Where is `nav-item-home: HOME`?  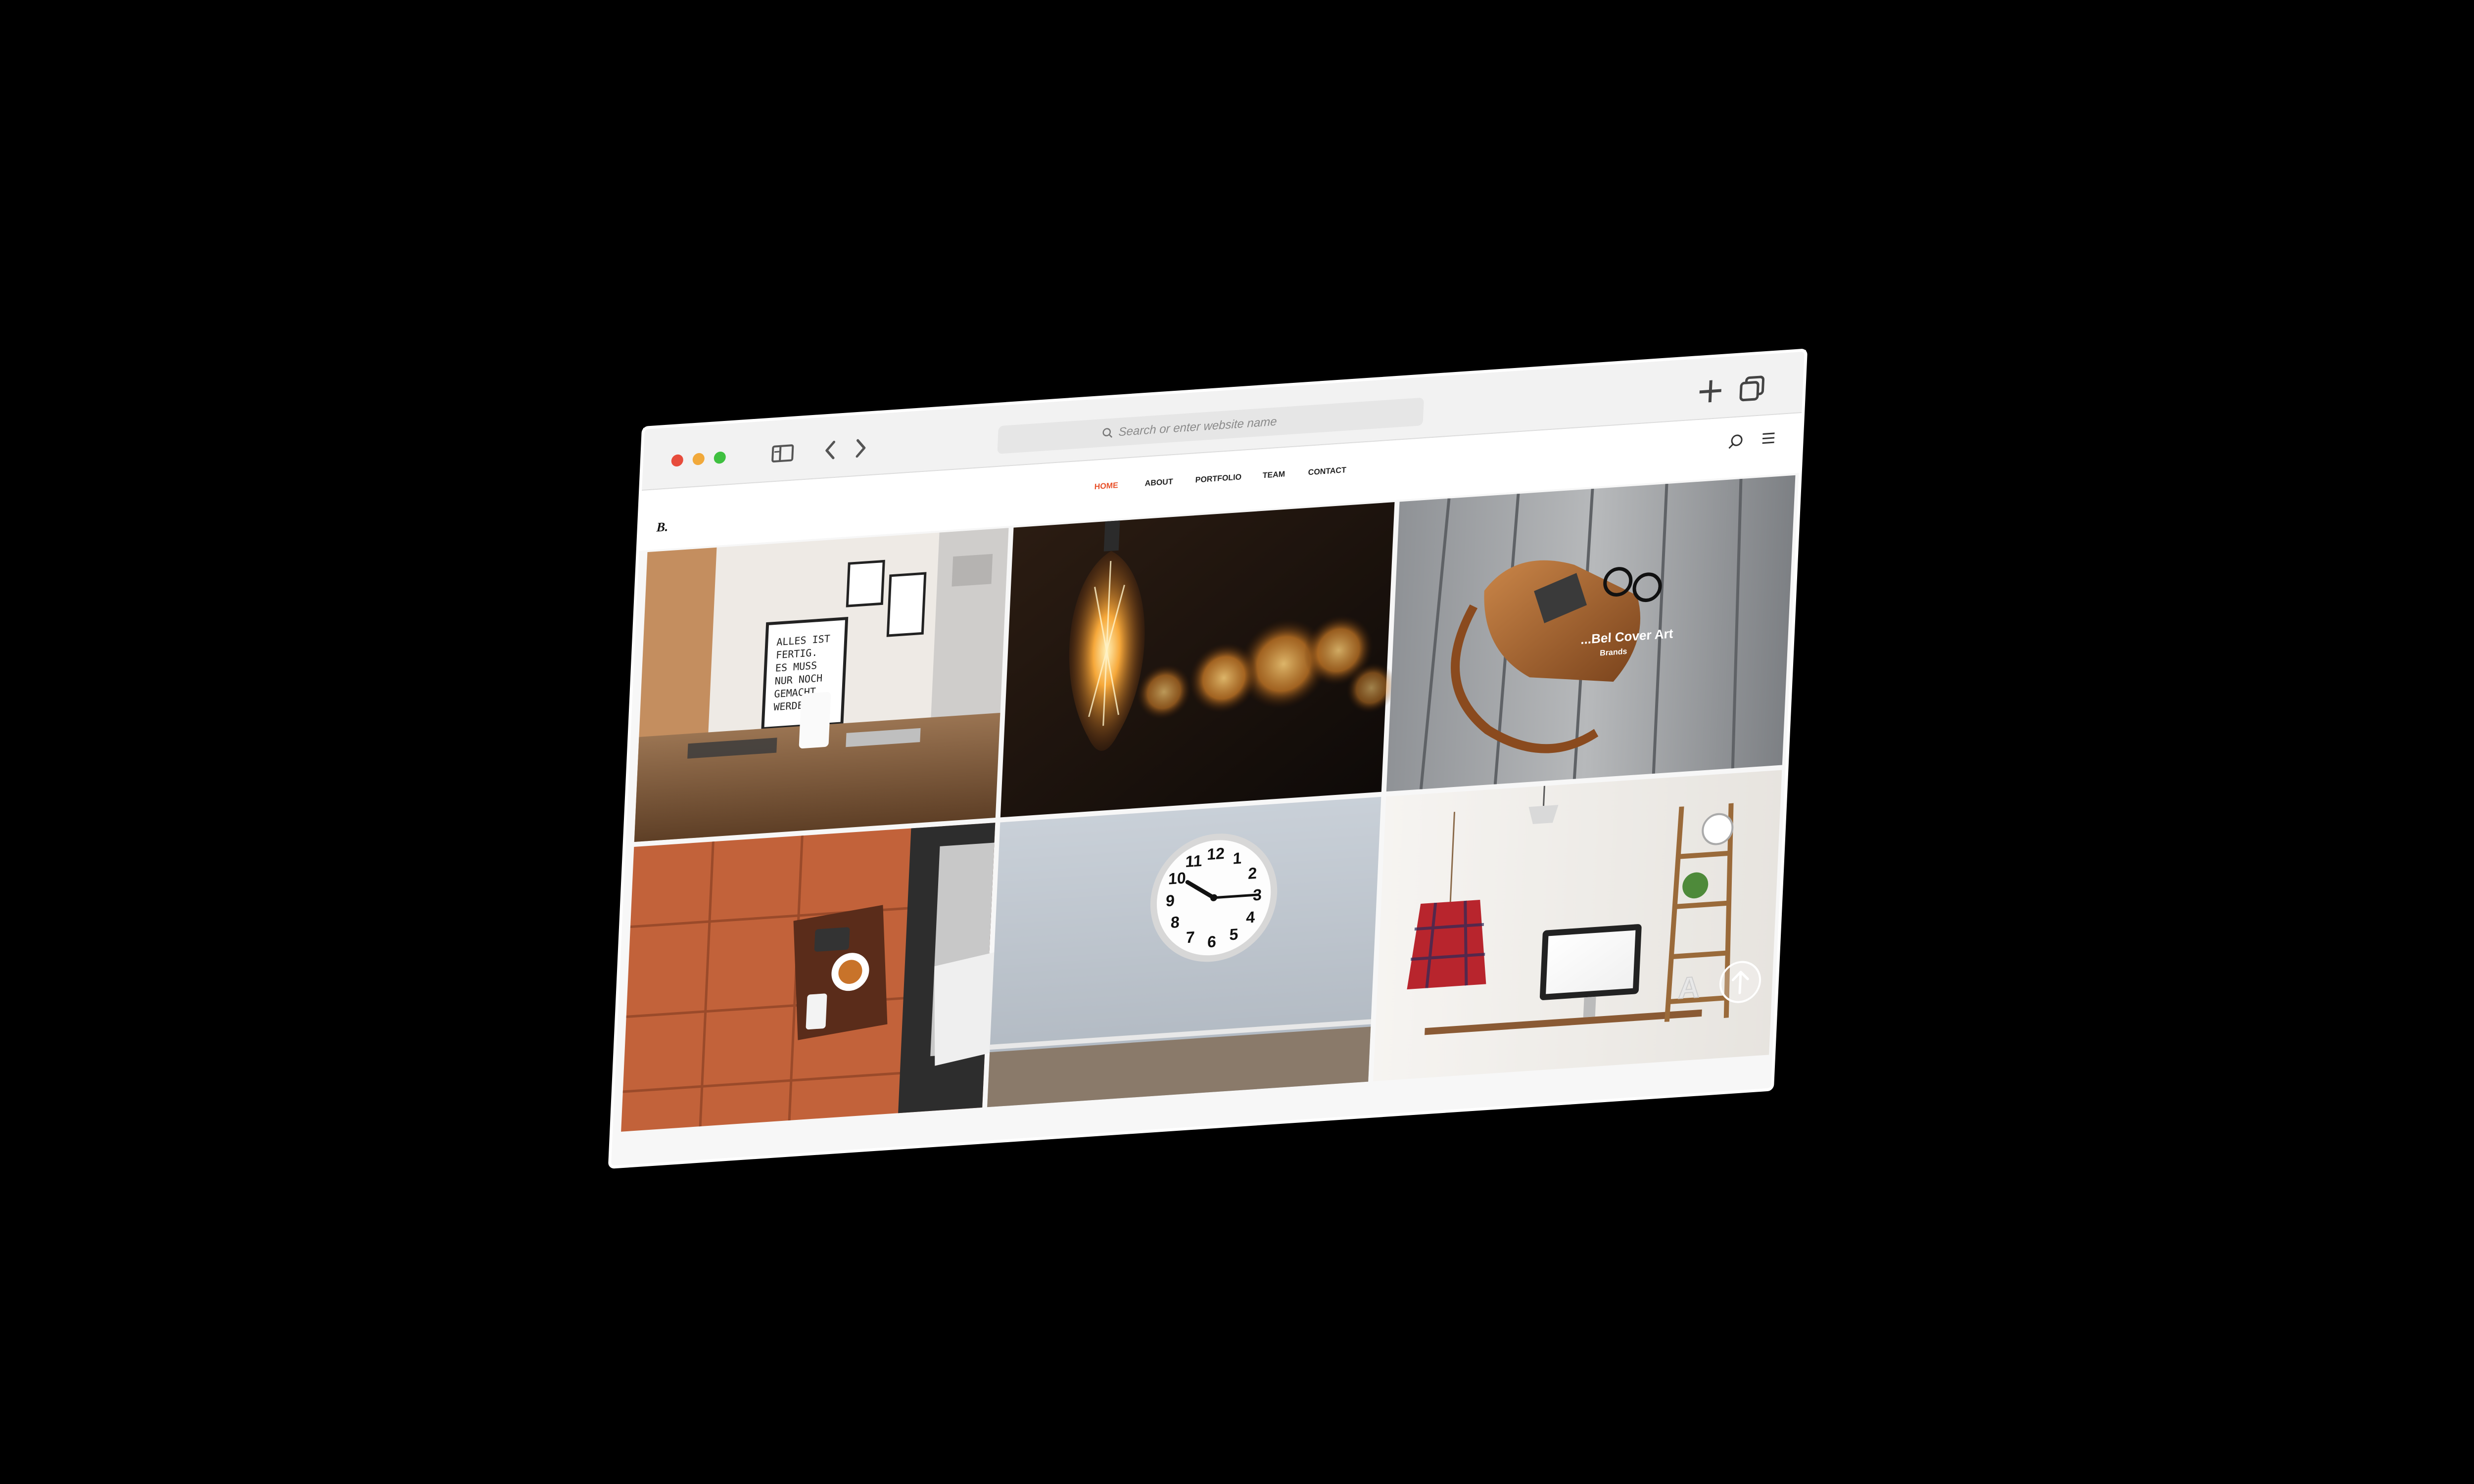 nav-item-home: HOME is located at coordinates (1106, 486).